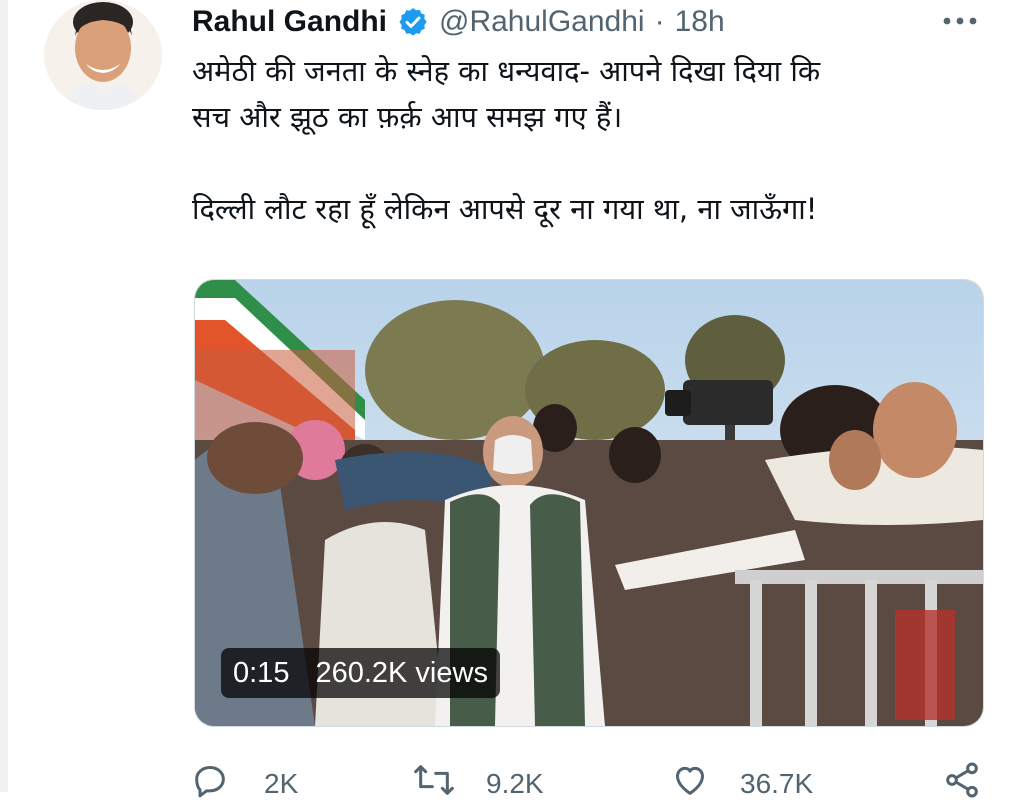  I want to click on retweet-icon, so click(434, 783).